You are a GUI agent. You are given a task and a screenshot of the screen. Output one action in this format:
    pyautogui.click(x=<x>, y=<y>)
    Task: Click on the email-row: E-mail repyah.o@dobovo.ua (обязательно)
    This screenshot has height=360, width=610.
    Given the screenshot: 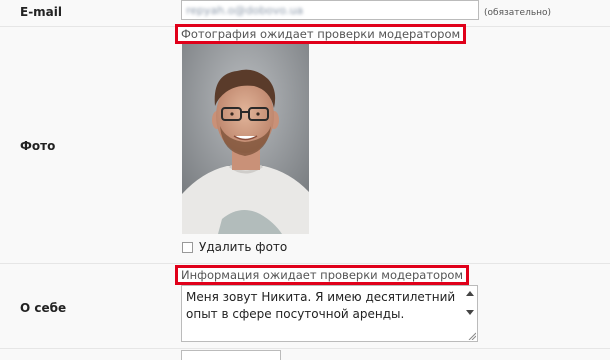 What is the action you would take?
    pyautogui.click(x=305, y=13)
    